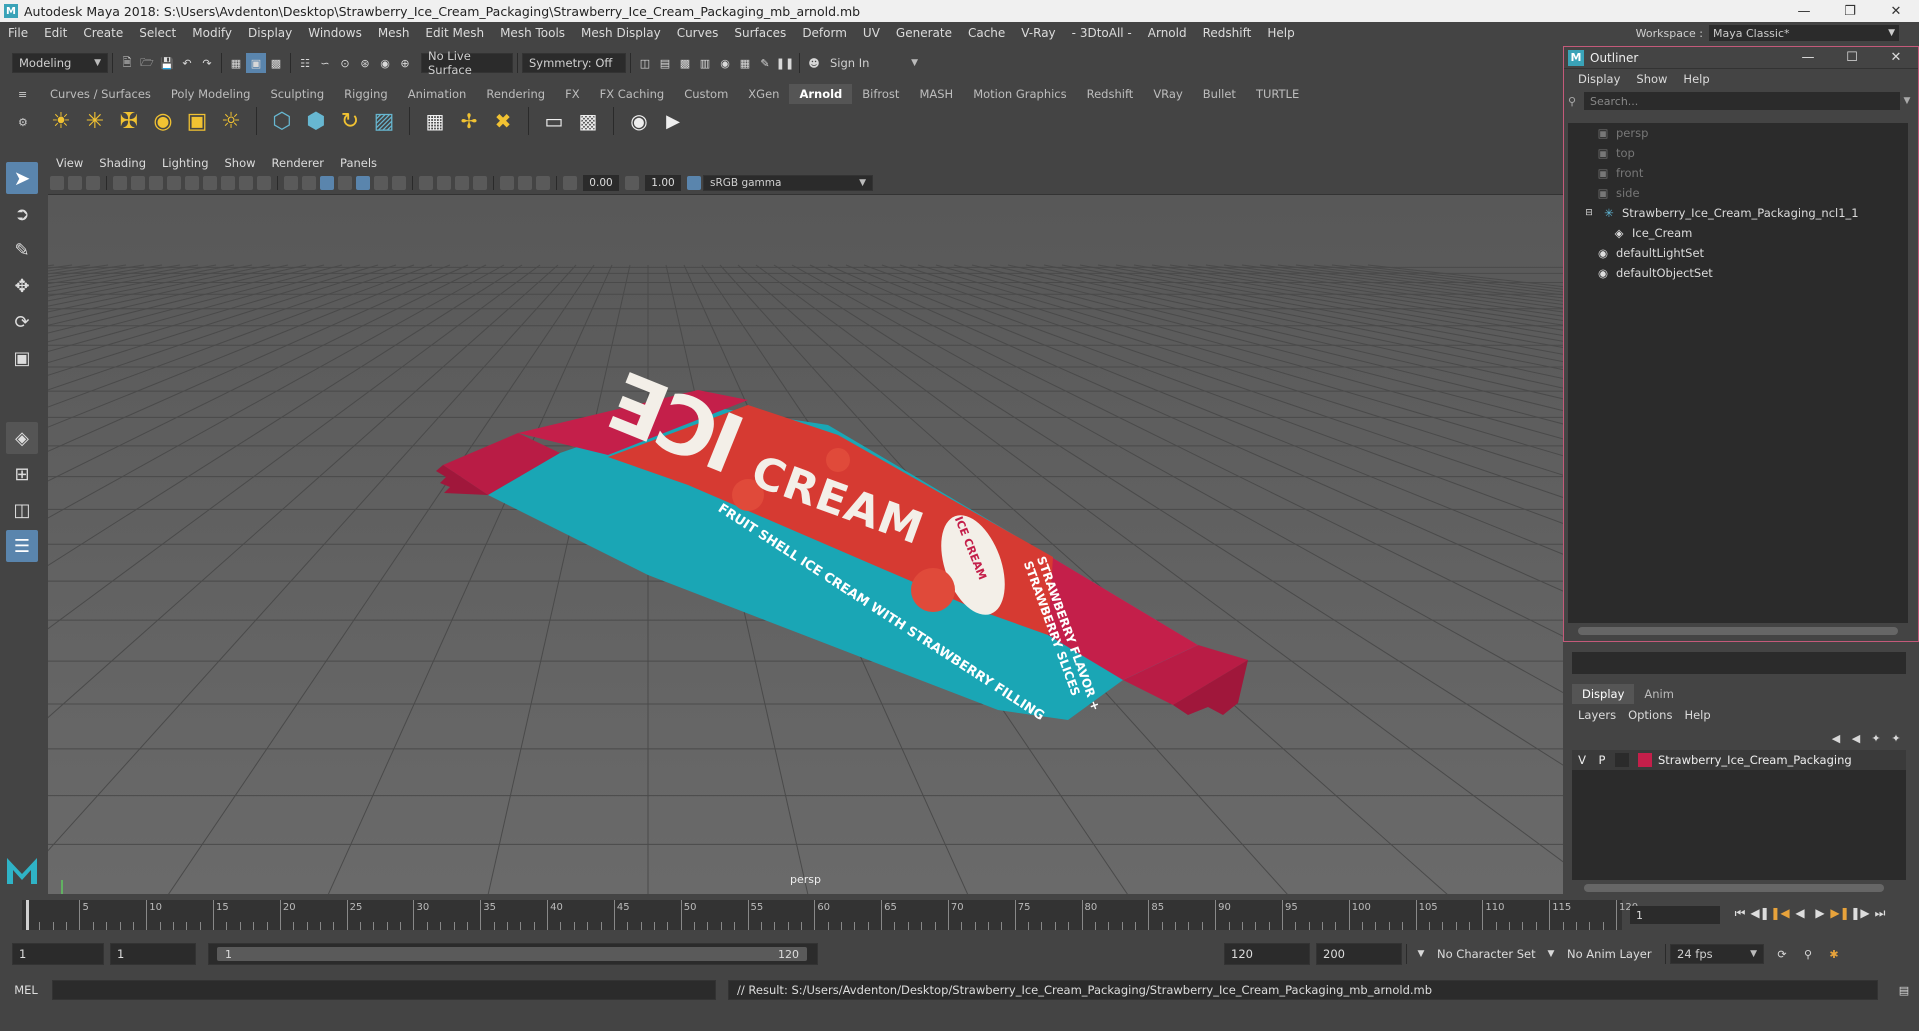 The image size is (1919, 1031). Describe the element at coordinates (153, 954) in the screenshot. I see `playback-start-field: 1` at that location.